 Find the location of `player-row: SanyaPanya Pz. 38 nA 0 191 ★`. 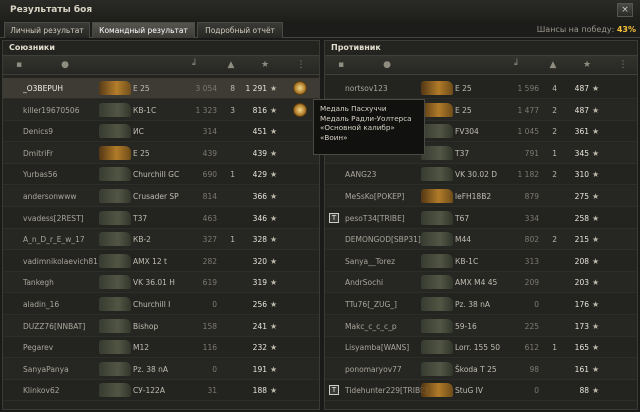

player-row: SanyaPanya Pz. 38 nA 0 191 ★ is located at coordinates (161, 369).